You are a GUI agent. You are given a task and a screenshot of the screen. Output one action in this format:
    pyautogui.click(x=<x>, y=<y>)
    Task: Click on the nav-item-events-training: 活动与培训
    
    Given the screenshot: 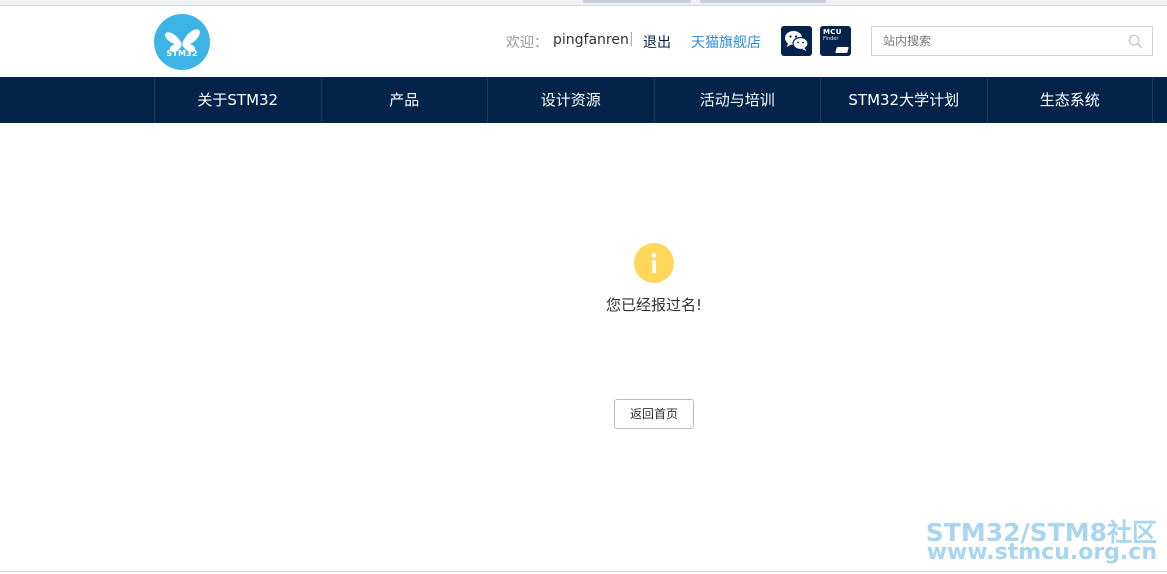 What is the action you would take?
    pyautogui.click(x=737, y=100)
    